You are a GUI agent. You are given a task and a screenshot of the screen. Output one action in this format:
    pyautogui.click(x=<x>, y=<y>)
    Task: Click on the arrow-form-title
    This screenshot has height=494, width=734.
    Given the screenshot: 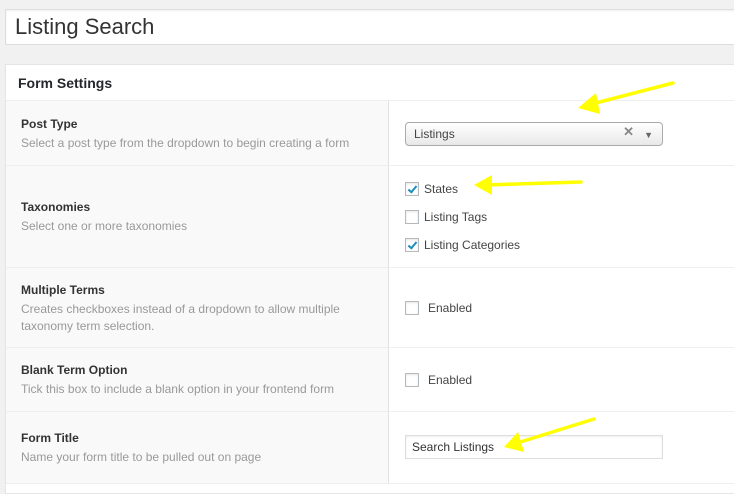 What is the action you would take?
    pyautogui.click(x=550, y=434)
    